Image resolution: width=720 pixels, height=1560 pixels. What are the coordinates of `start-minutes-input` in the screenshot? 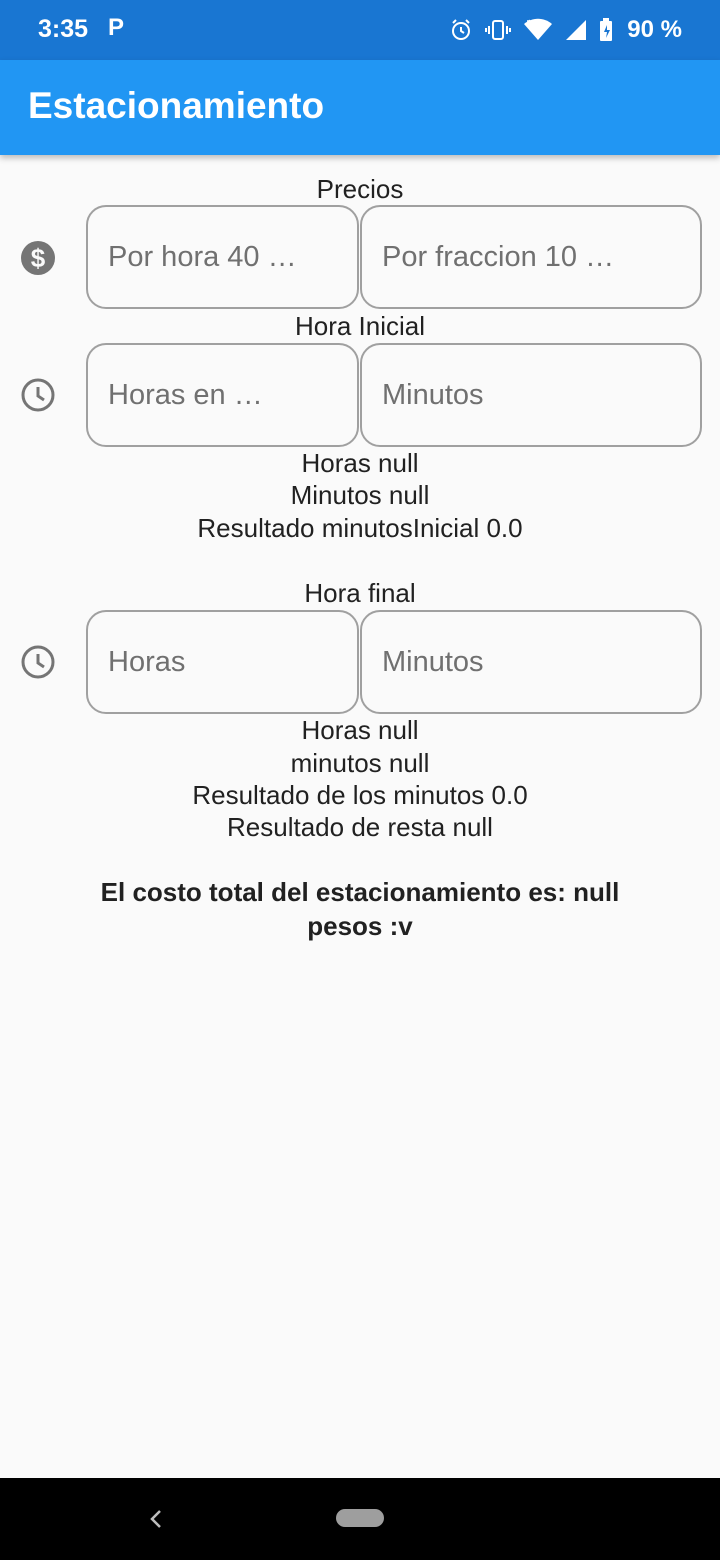 It's located at (531, 395).